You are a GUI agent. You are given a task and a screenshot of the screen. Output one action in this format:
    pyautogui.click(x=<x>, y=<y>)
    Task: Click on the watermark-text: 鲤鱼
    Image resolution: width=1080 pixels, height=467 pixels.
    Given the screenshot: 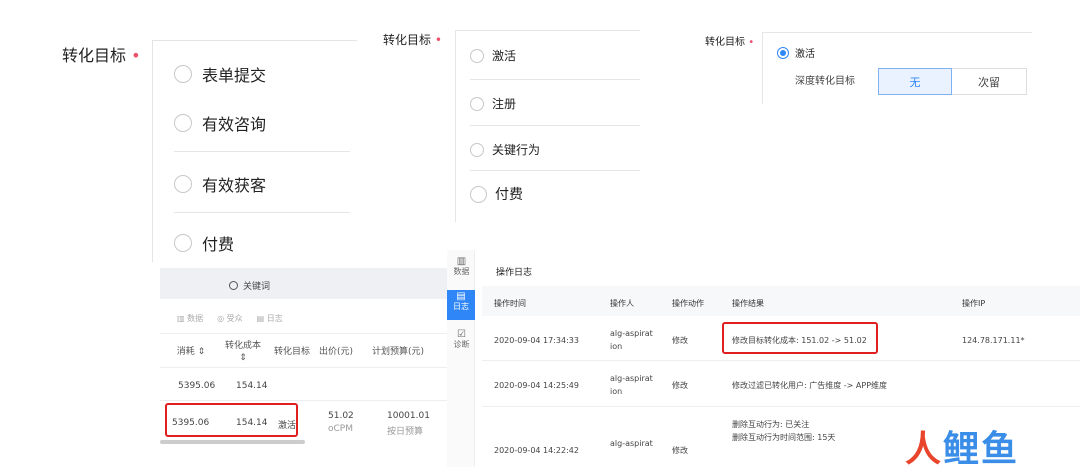 What is the action you would take?
    pyautogui.click(x=981, y=448)
    